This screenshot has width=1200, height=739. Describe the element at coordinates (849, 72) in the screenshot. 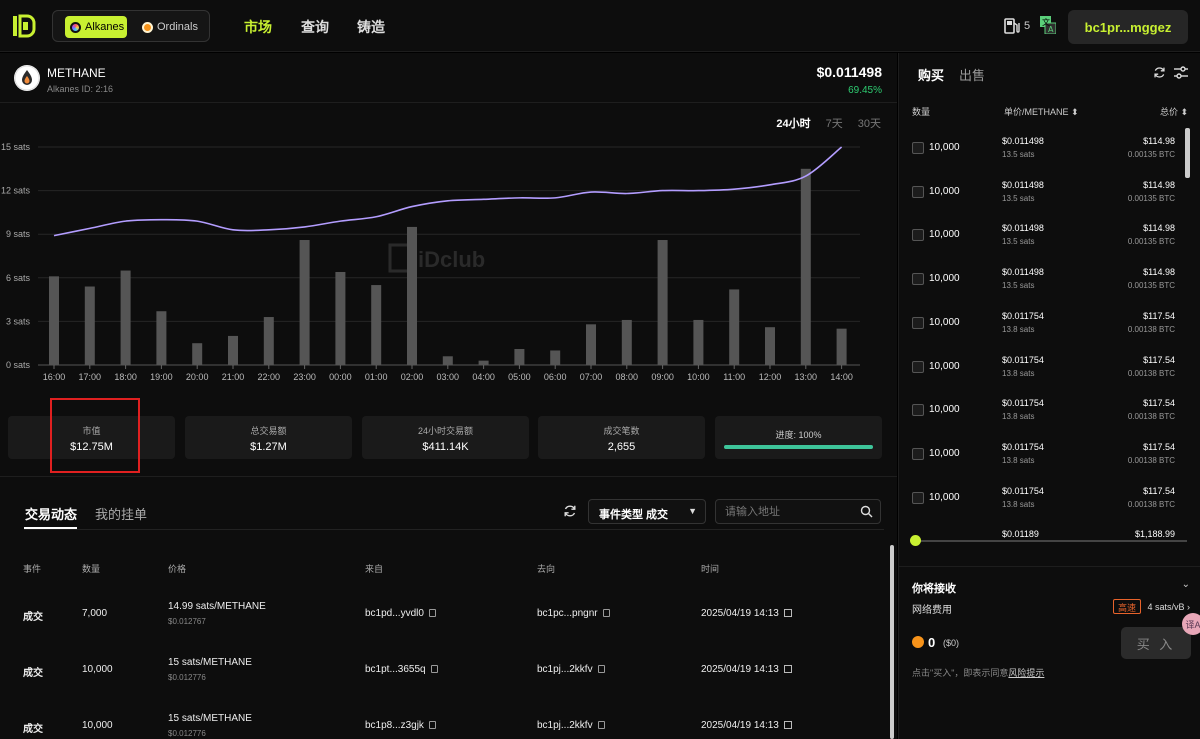

I see `token-price: $0.011498` at that location.